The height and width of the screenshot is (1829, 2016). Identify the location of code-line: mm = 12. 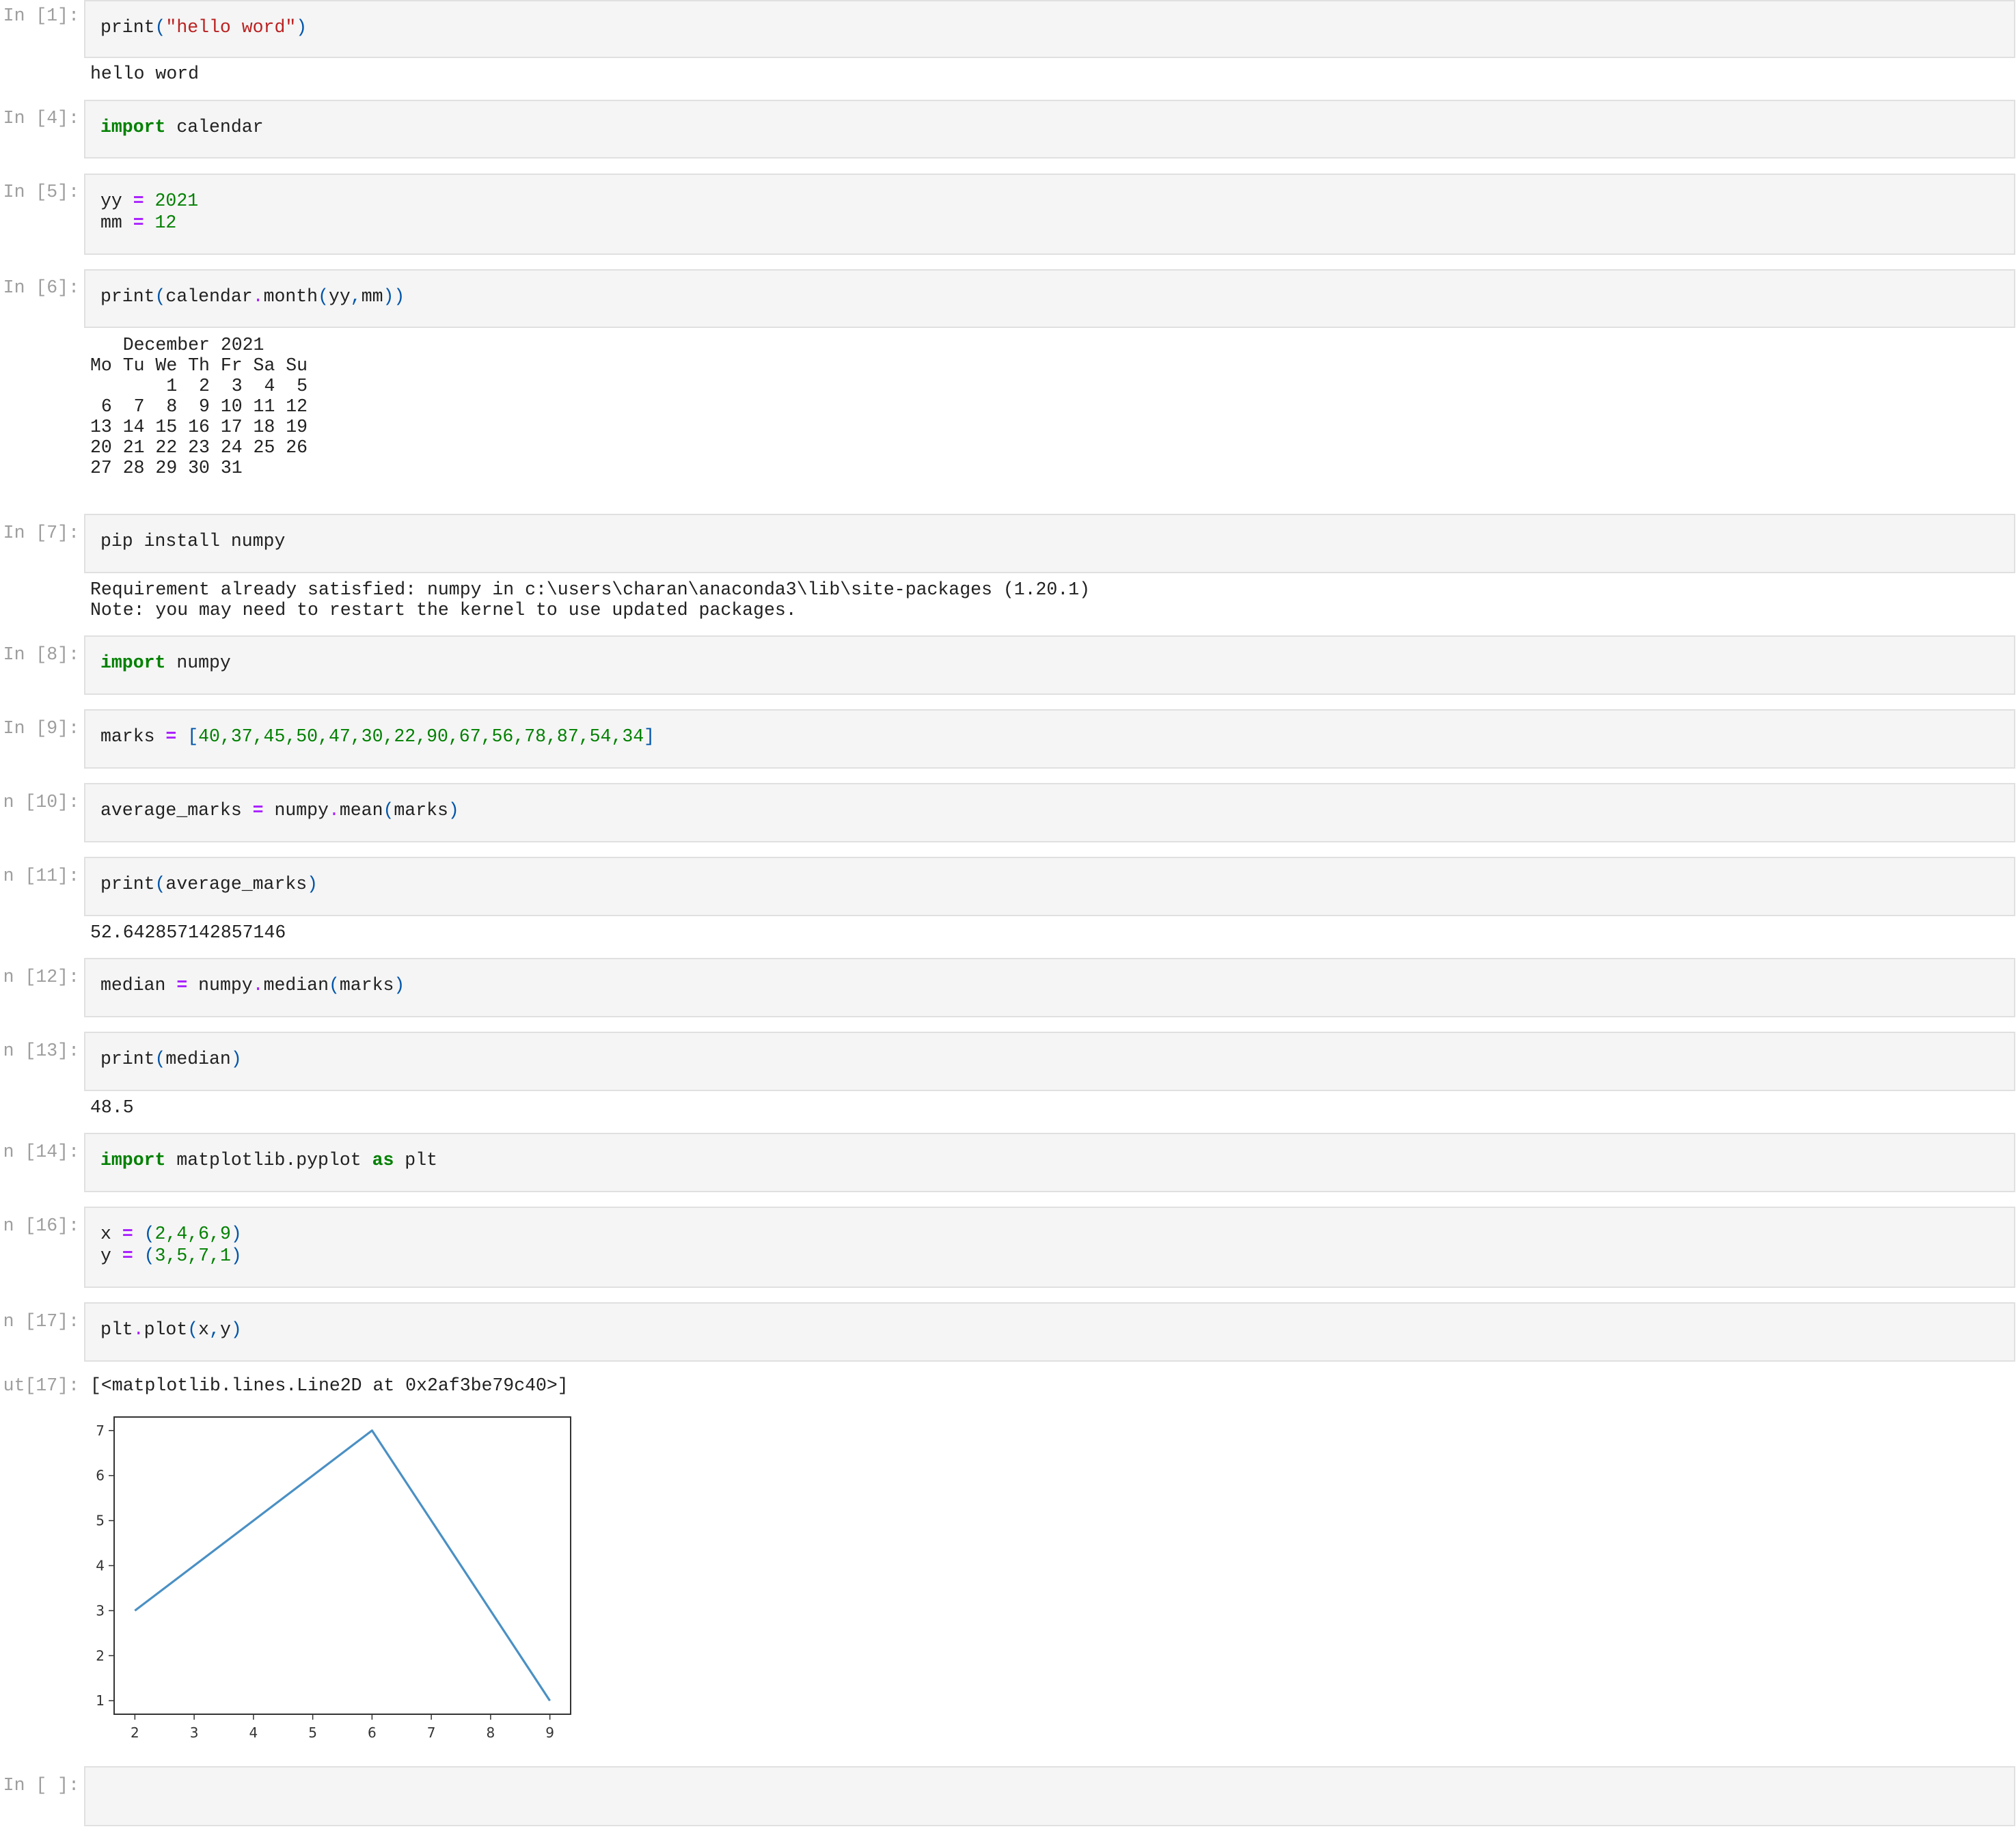
(138, 222).